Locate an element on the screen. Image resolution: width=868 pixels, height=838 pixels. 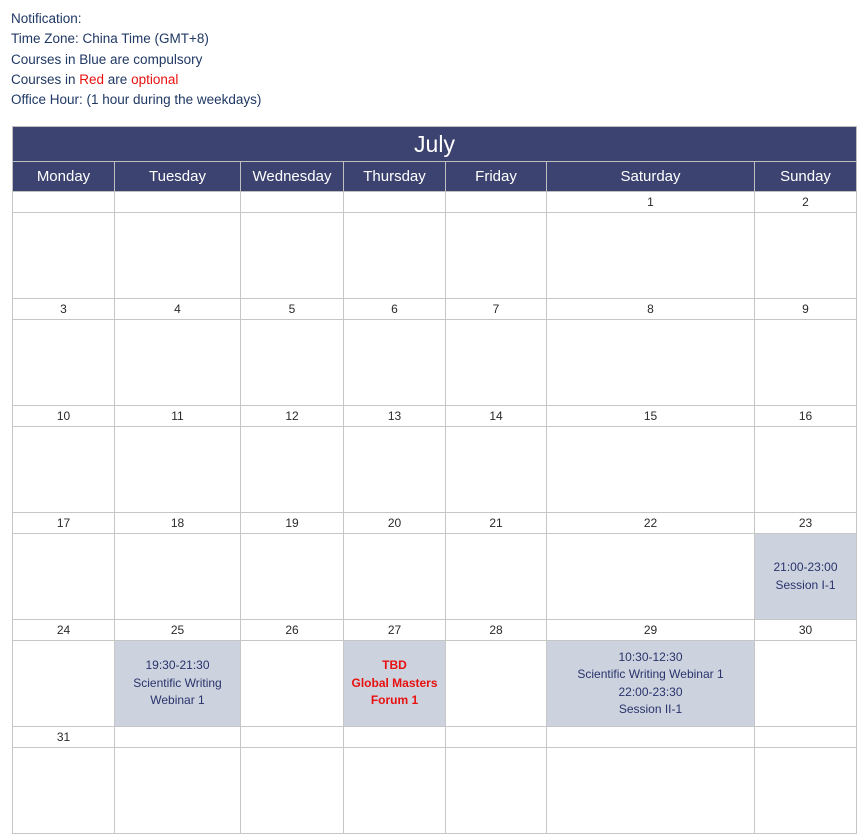
week-content-row: 21:00-23:00 Session I-1 is located at coordinates (435, 576).